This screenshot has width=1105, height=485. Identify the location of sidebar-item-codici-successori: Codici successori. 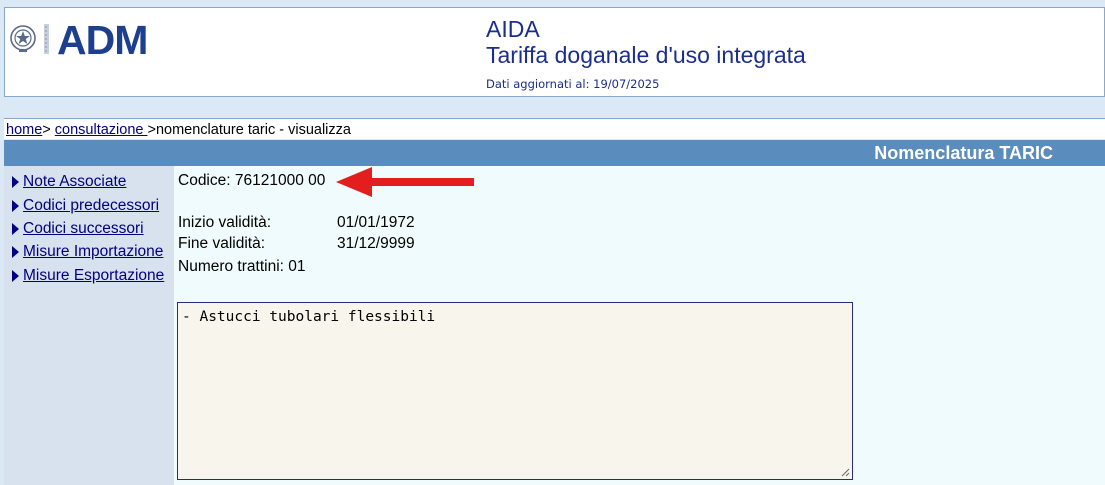
(78, 229).